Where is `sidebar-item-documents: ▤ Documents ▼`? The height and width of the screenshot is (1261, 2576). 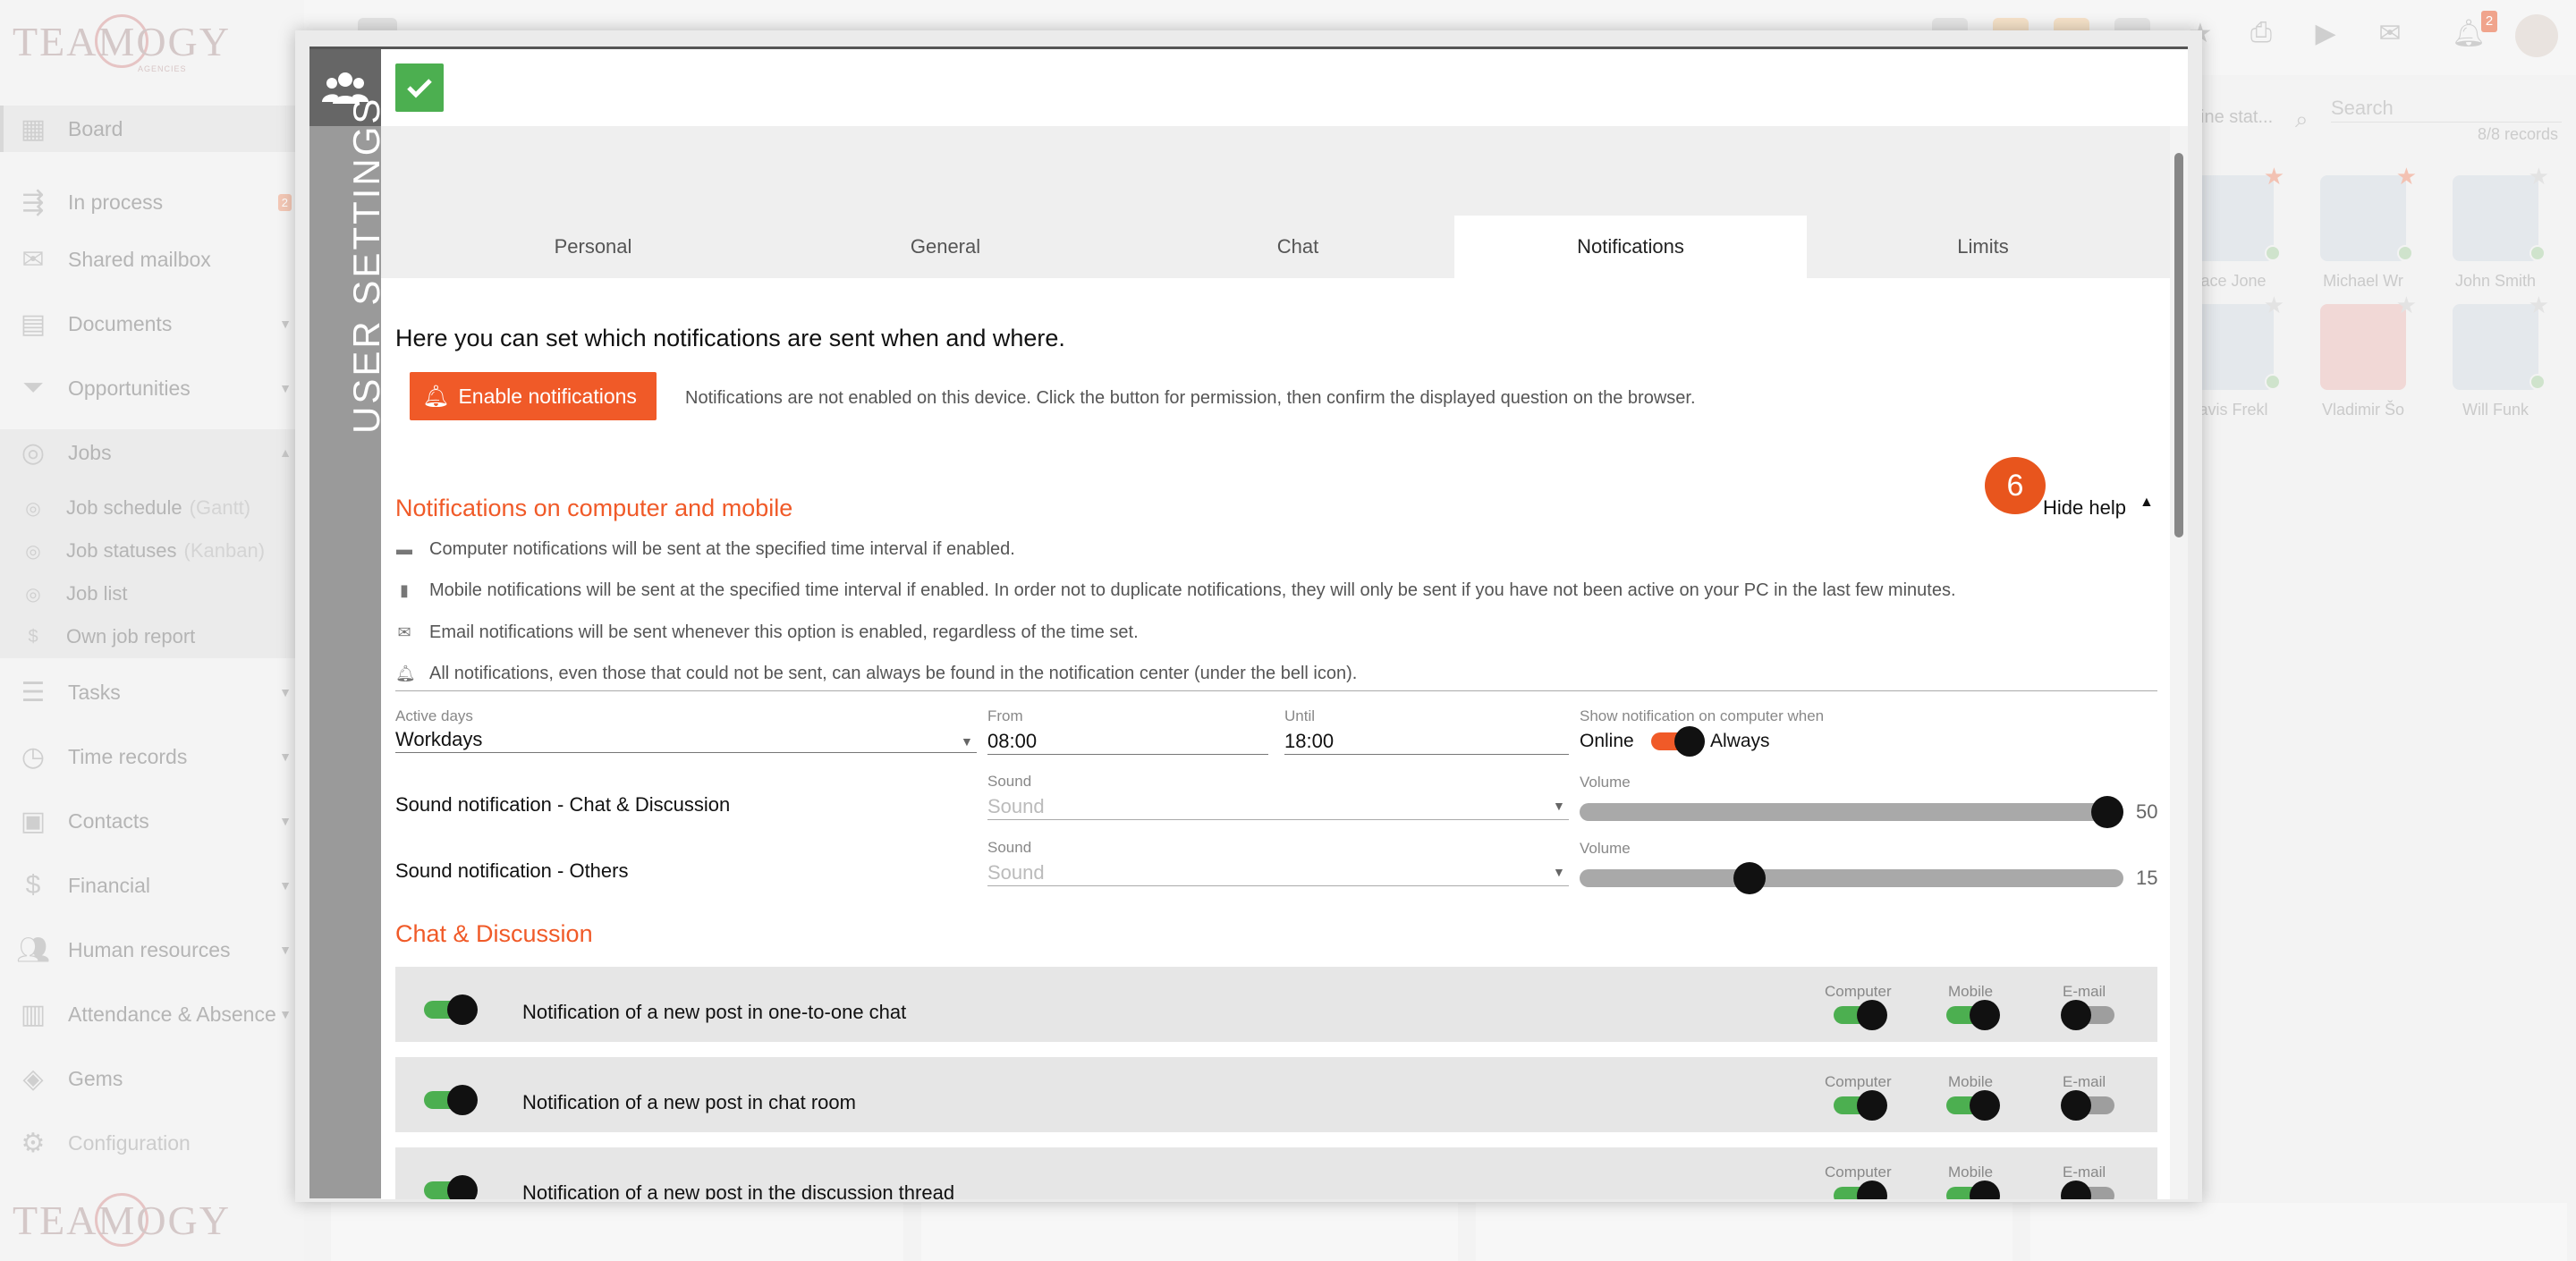
sidebar-item-documents: ▤ Documents ▼ is located at coordinates (152, 324).